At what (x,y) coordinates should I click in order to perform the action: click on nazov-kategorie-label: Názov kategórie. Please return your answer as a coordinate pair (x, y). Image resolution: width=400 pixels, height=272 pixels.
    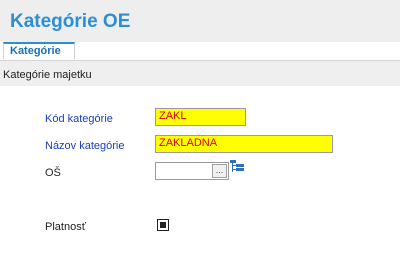
    Looking at the image, I should click on (85, 146).